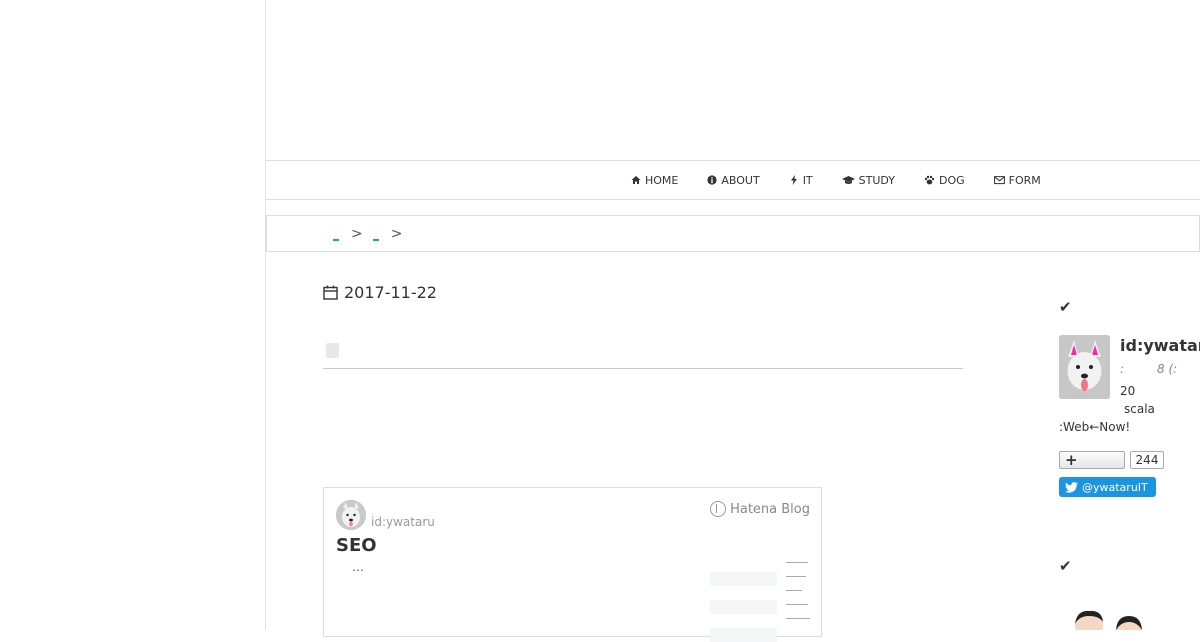  Describe the element at coordinates (740, 180) in the screenshot. I see `nav-about-label: ABOUT` at that location.